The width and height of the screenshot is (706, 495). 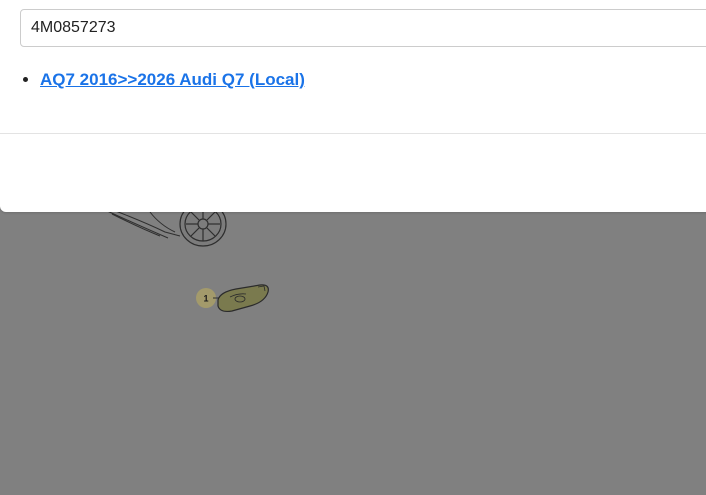 I want to click on results-list: AQ7 2016>>2026 Audi Q7 (Local), so click(x=350, y=80).